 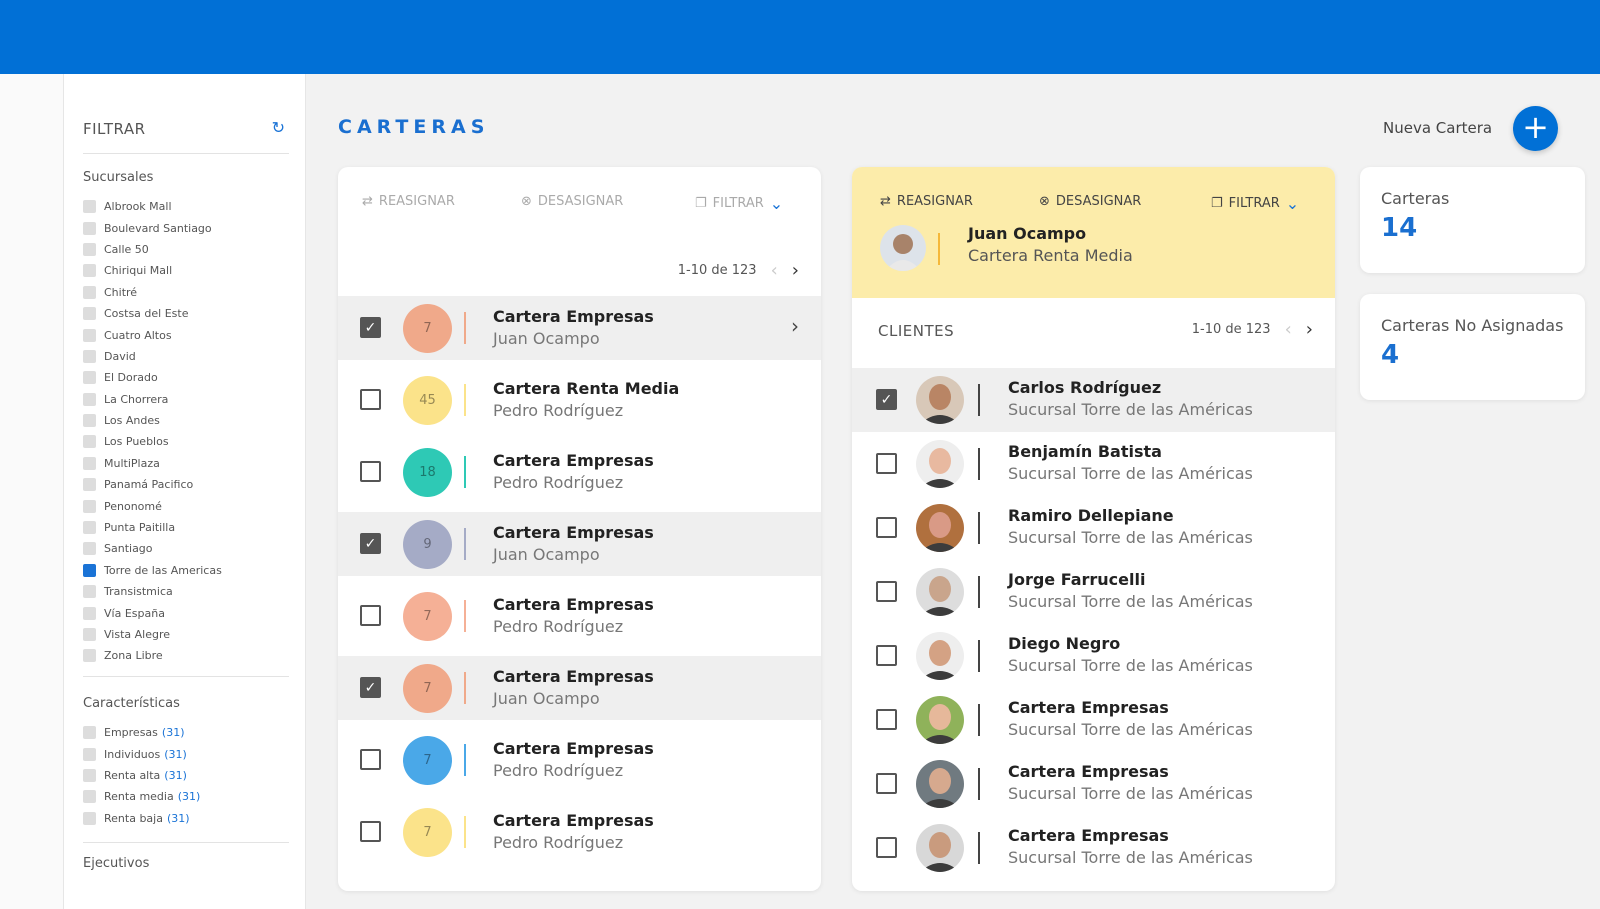 I want to click on caracteristica-item: Renta alta (31), so click(x=141, y=775).